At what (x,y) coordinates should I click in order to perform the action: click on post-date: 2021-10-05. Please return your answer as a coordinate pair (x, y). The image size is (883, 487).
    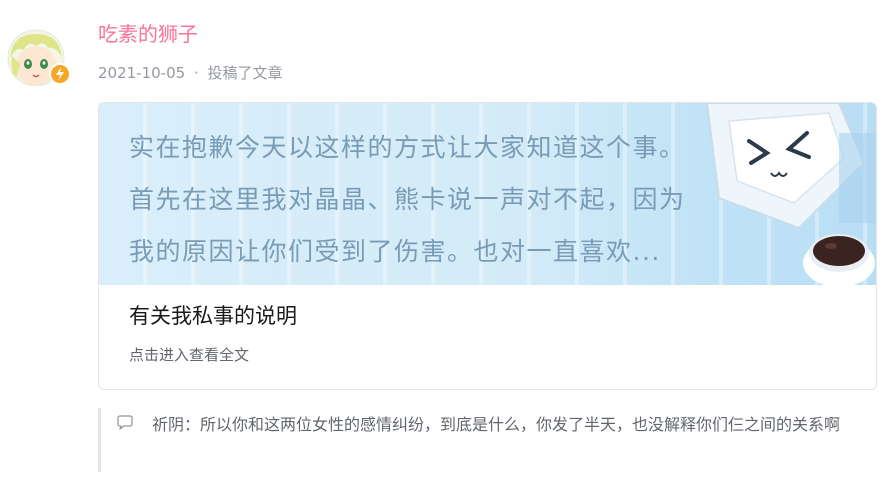
    Looking at the image, I should click on (142, 73).